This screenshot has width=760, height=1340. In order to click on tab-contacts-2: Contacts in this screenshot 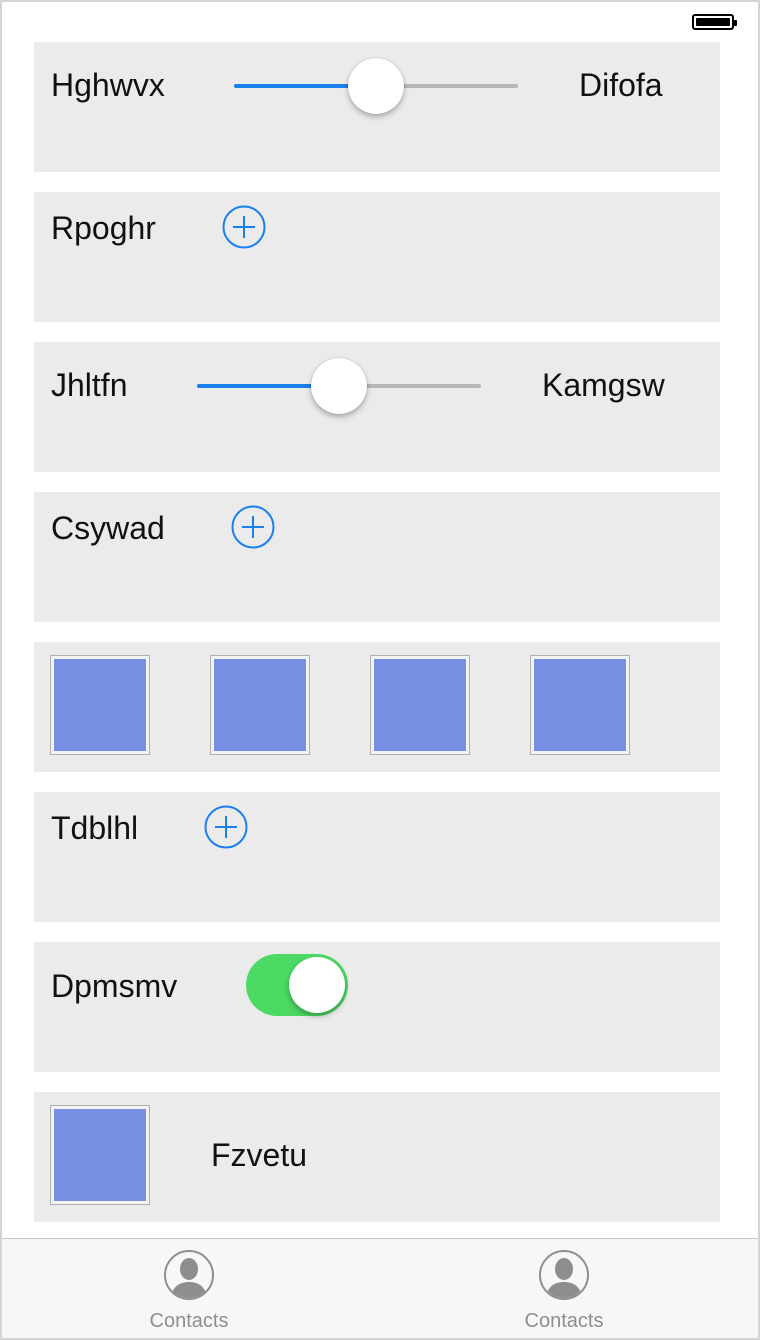, I will do `click(564, 1288)`.